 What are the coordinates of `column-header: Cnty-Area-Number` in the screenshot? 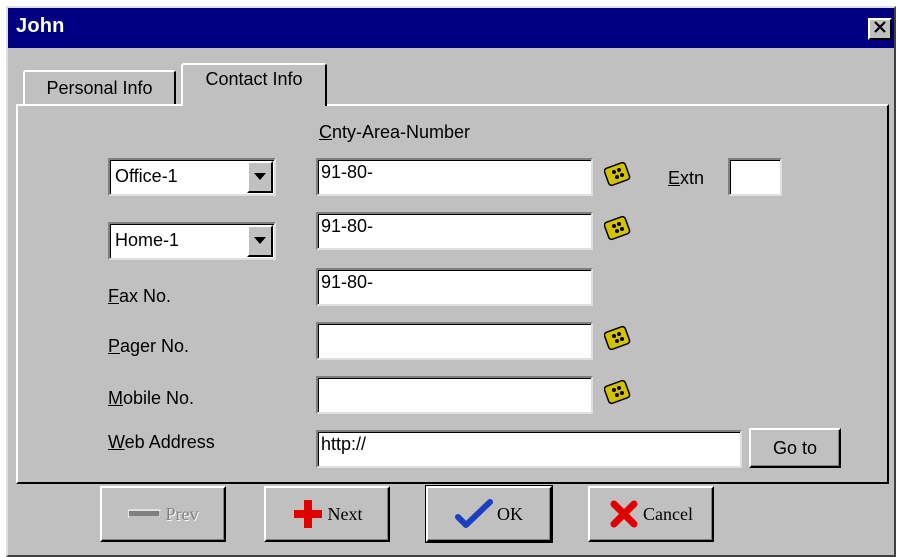 It's located at (395, 132).